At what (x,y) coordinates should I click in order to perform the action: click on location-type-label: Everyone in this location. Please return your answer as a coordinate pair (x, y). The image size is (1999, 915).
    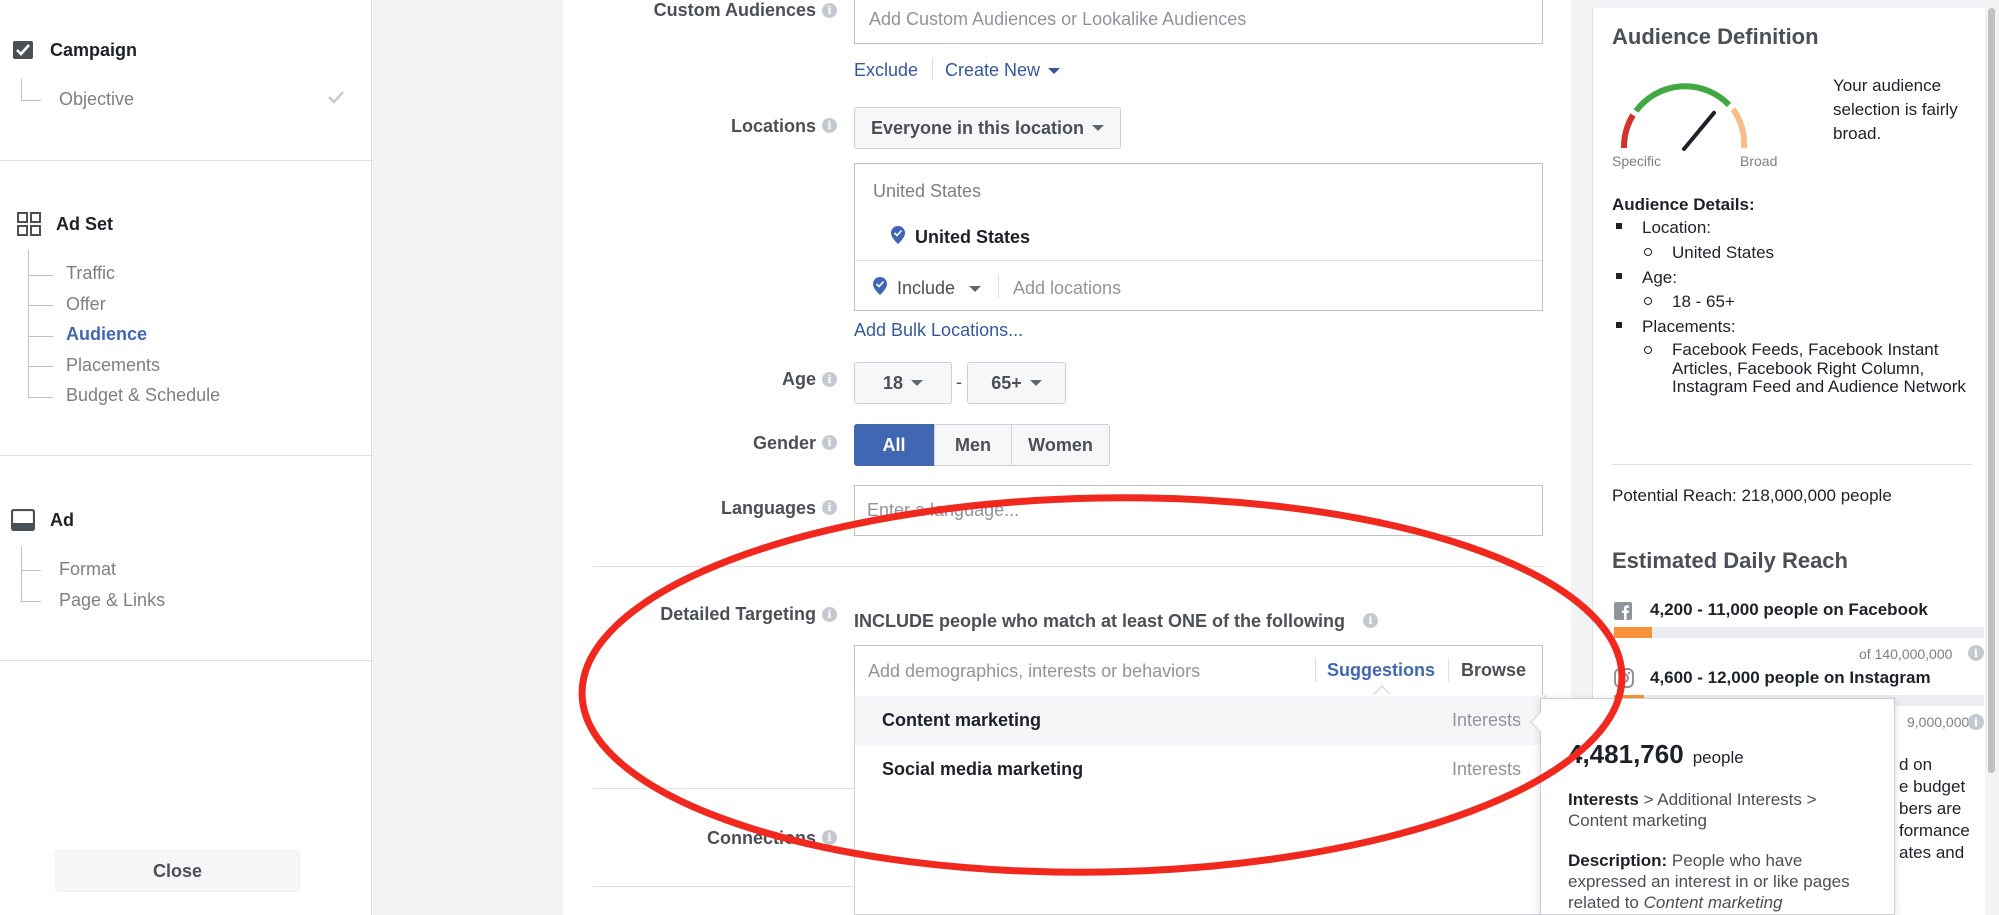
    Looking at the image, I should click on (977, 127).